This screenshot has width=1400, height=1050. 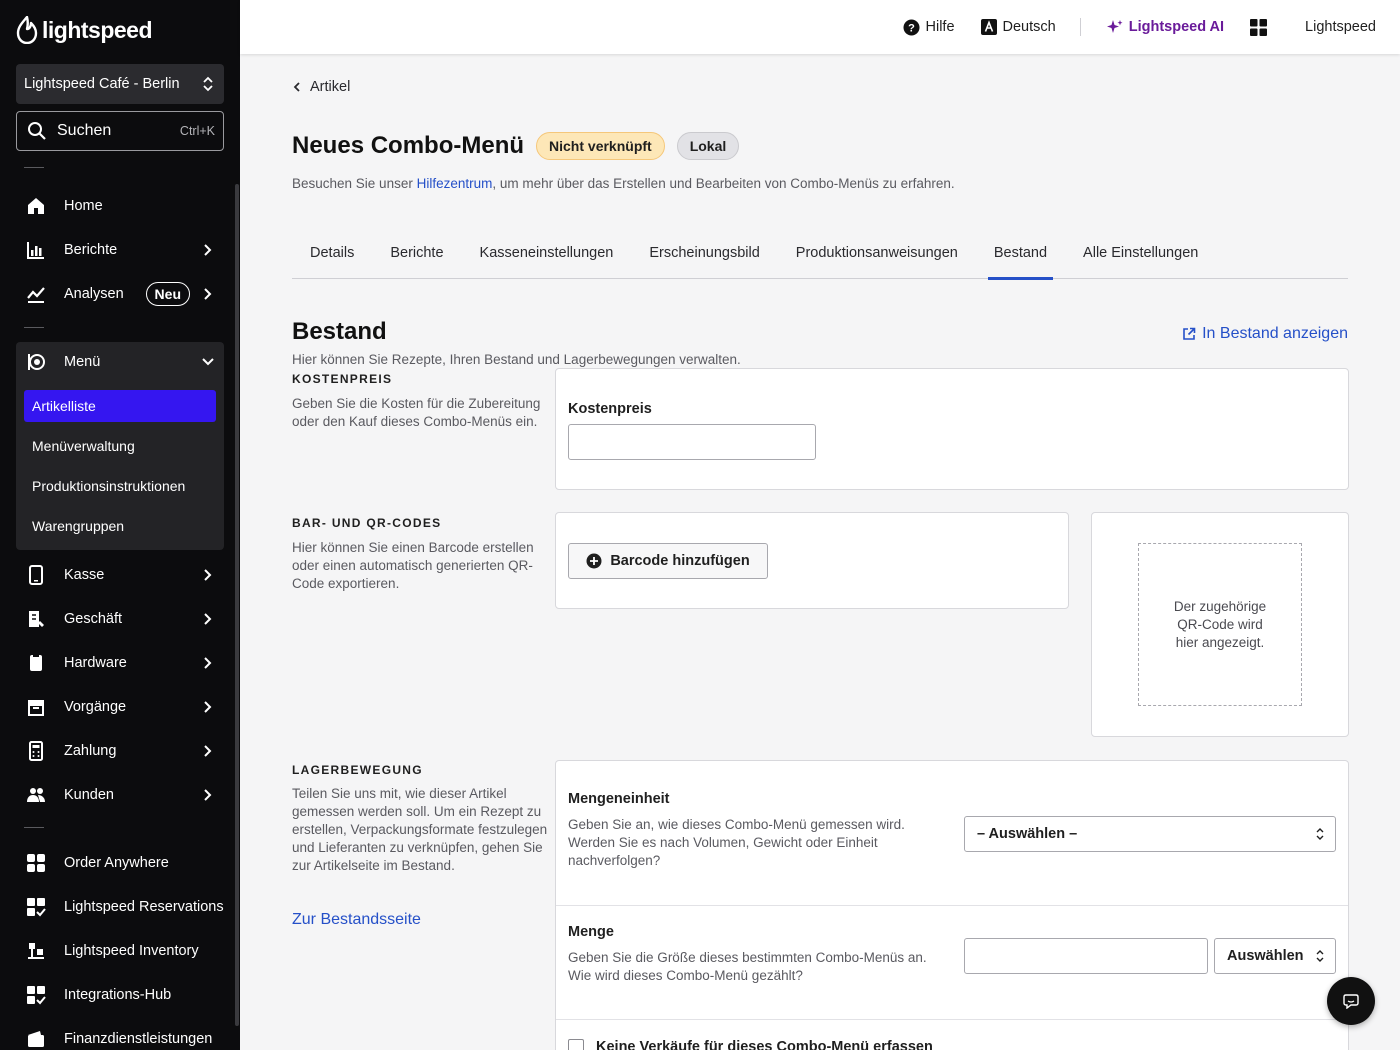 I want to click on account-menu: Lightspeed, so click(x=1340, y=27).